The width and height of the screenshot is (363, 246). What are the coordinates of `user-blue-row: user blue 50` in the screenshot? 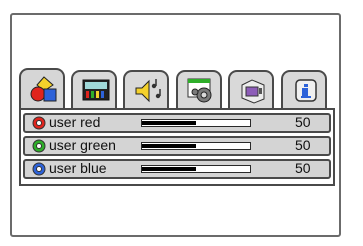 It's located at (177, 169).